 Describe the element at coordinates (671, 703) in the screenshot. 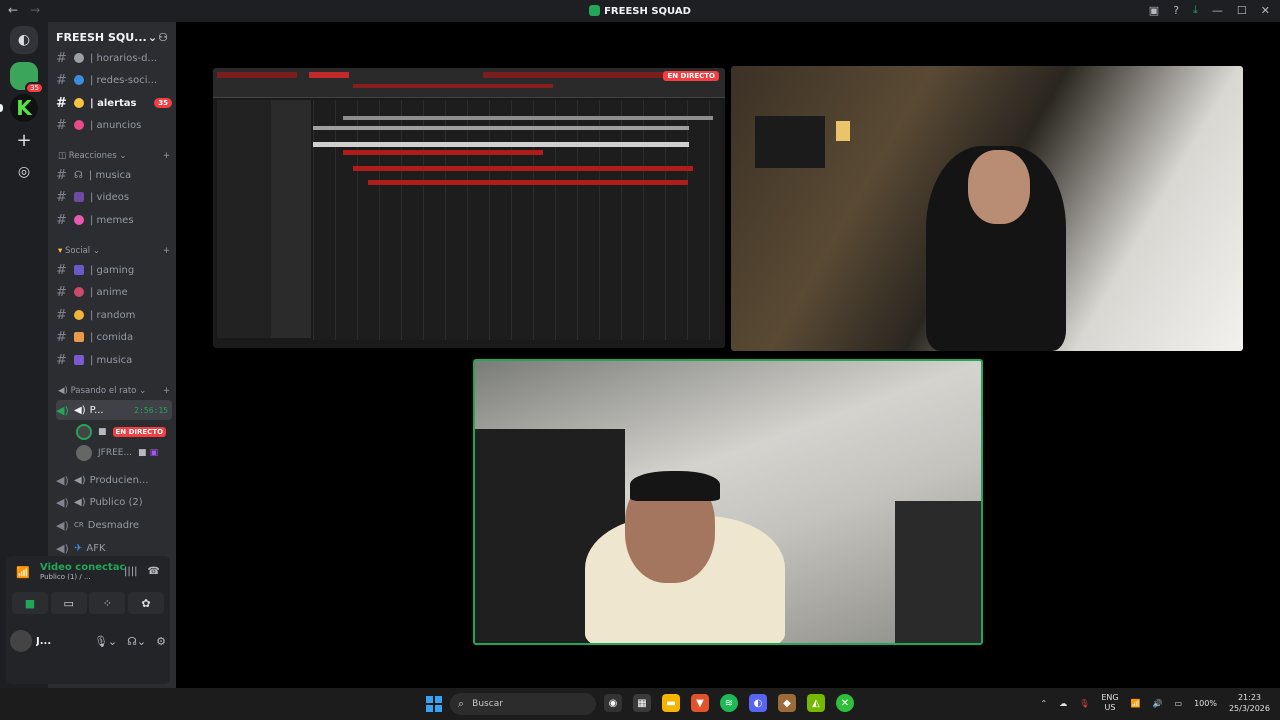

I see `file-explorer-icon: ▬` at that location.